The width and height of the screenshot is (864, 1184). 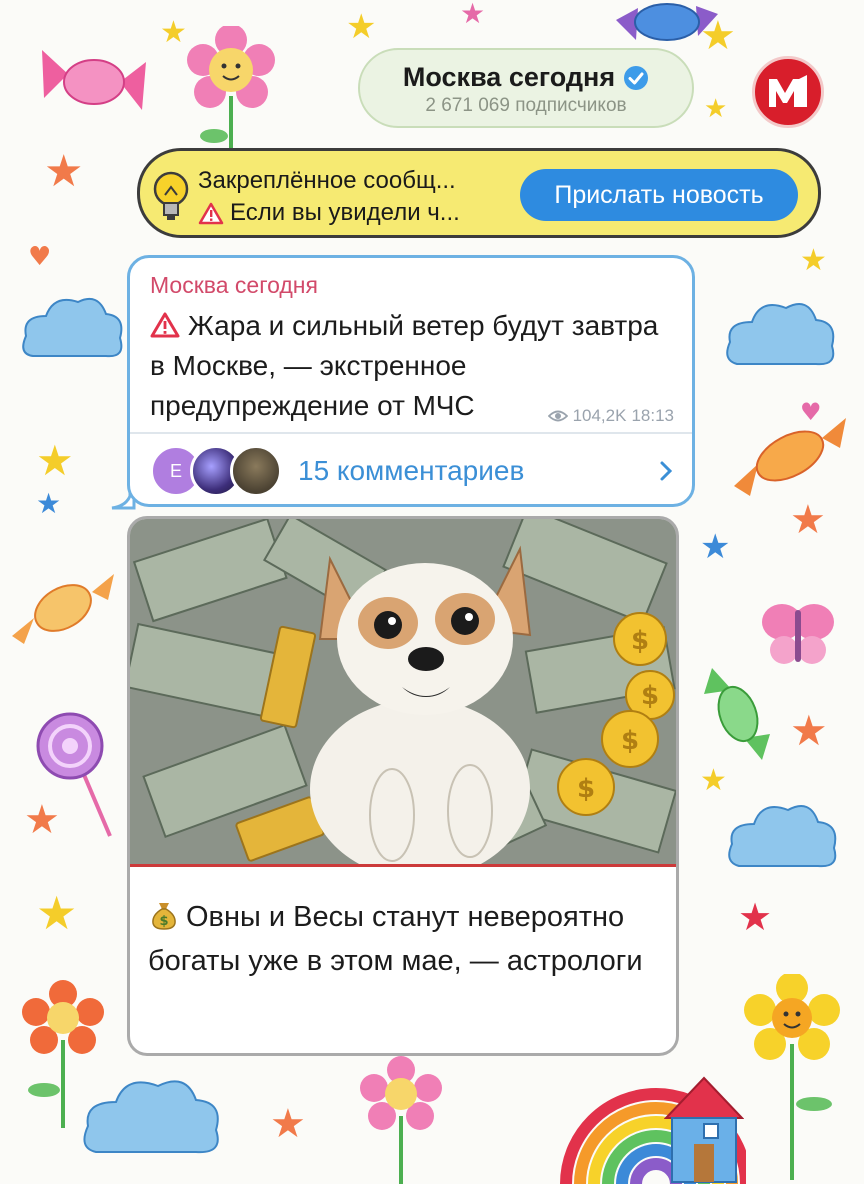 What do you see at coordinates (234, 285) in the screenshot?
I see `message-author: Москва сегодня` at bounding box center [234, 285].